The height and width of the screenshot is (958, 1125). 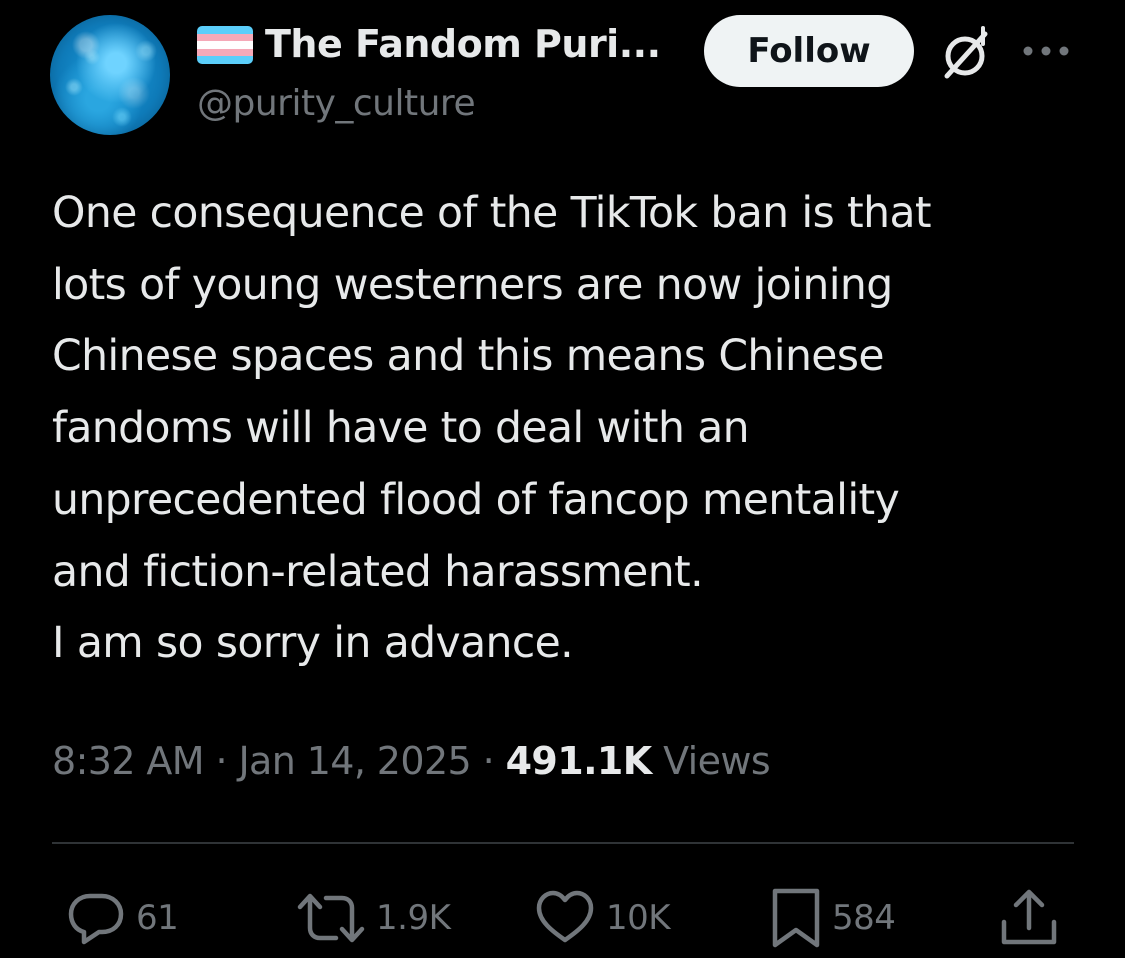 What do you see at coordinates (110, 75) in the screenshot?
I see `avatar` at bounding box center [110, 75].